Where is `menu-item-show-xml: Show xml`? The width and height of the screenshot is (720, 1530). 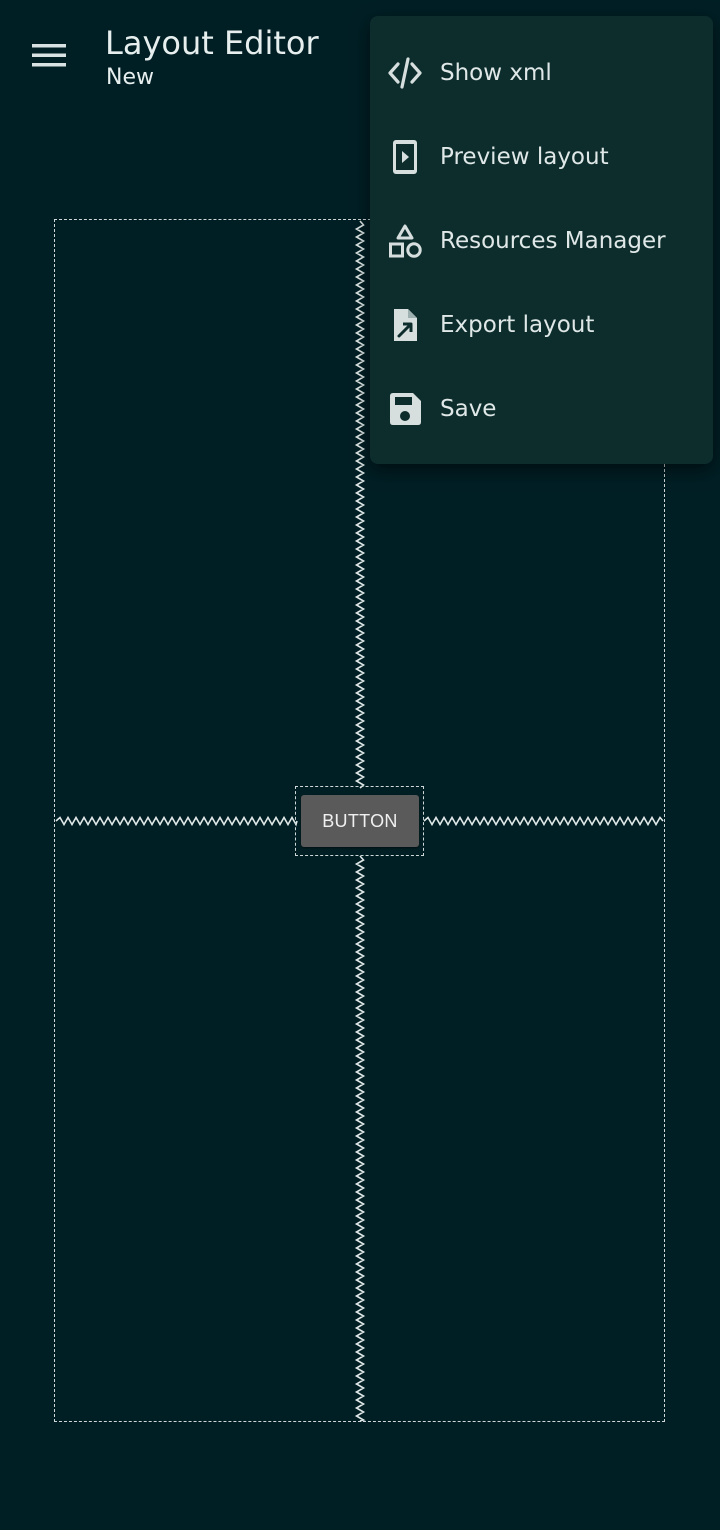
menu-item-show-xml: Show xml is located at coordinates (541, 73).